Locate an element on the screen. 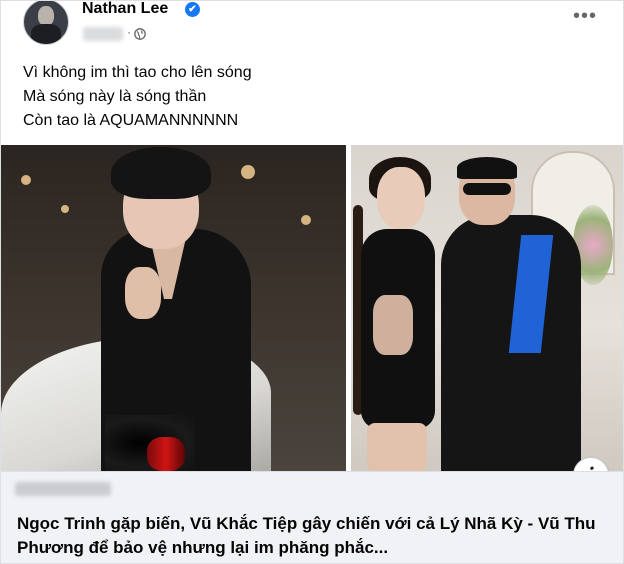 This screenshot has height=564, width=624. red-feather-accent is located at coordinates (166, 454).